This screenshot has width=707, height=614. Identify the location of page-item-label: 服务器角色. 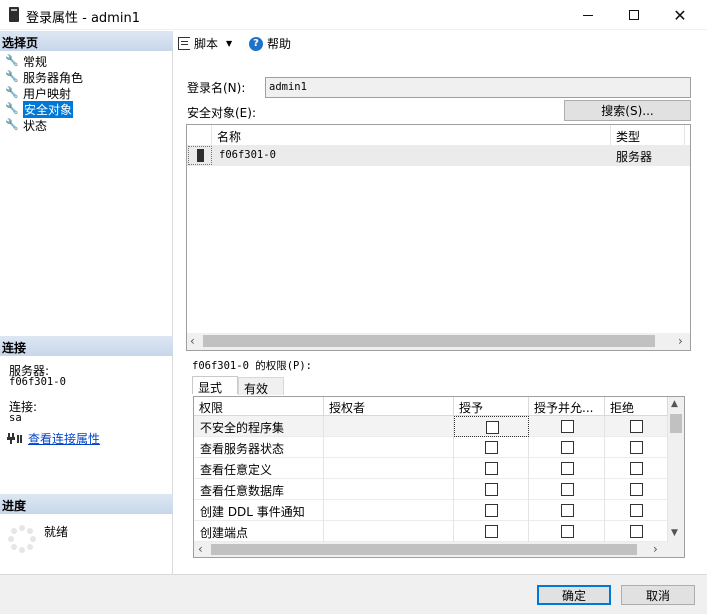
(53, 77).